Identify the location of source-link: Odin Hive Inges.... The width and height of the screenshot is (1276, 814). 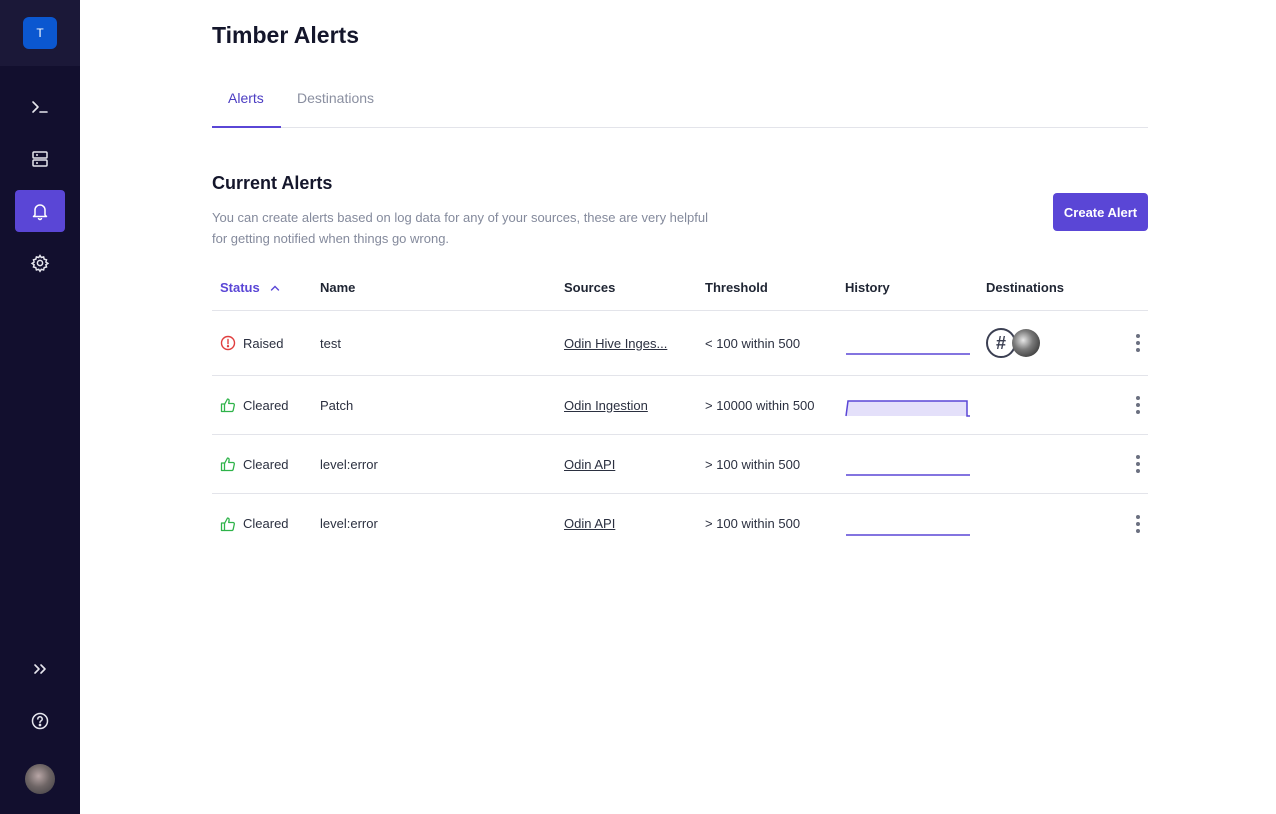
(615, 343).